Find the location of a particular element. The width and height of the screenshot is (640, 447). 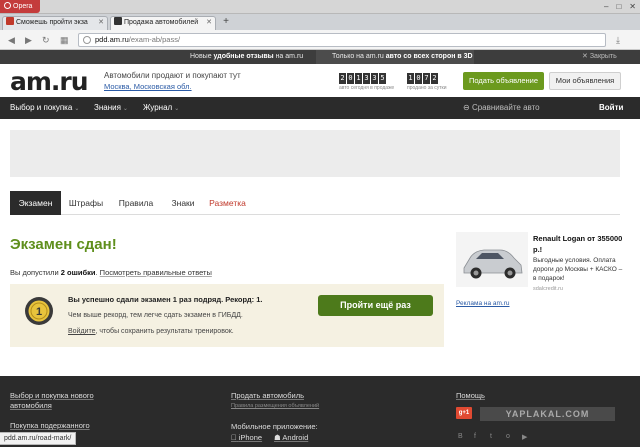

ads-total-label: авто сегодня в продаже is located at coordinates (367, 88).